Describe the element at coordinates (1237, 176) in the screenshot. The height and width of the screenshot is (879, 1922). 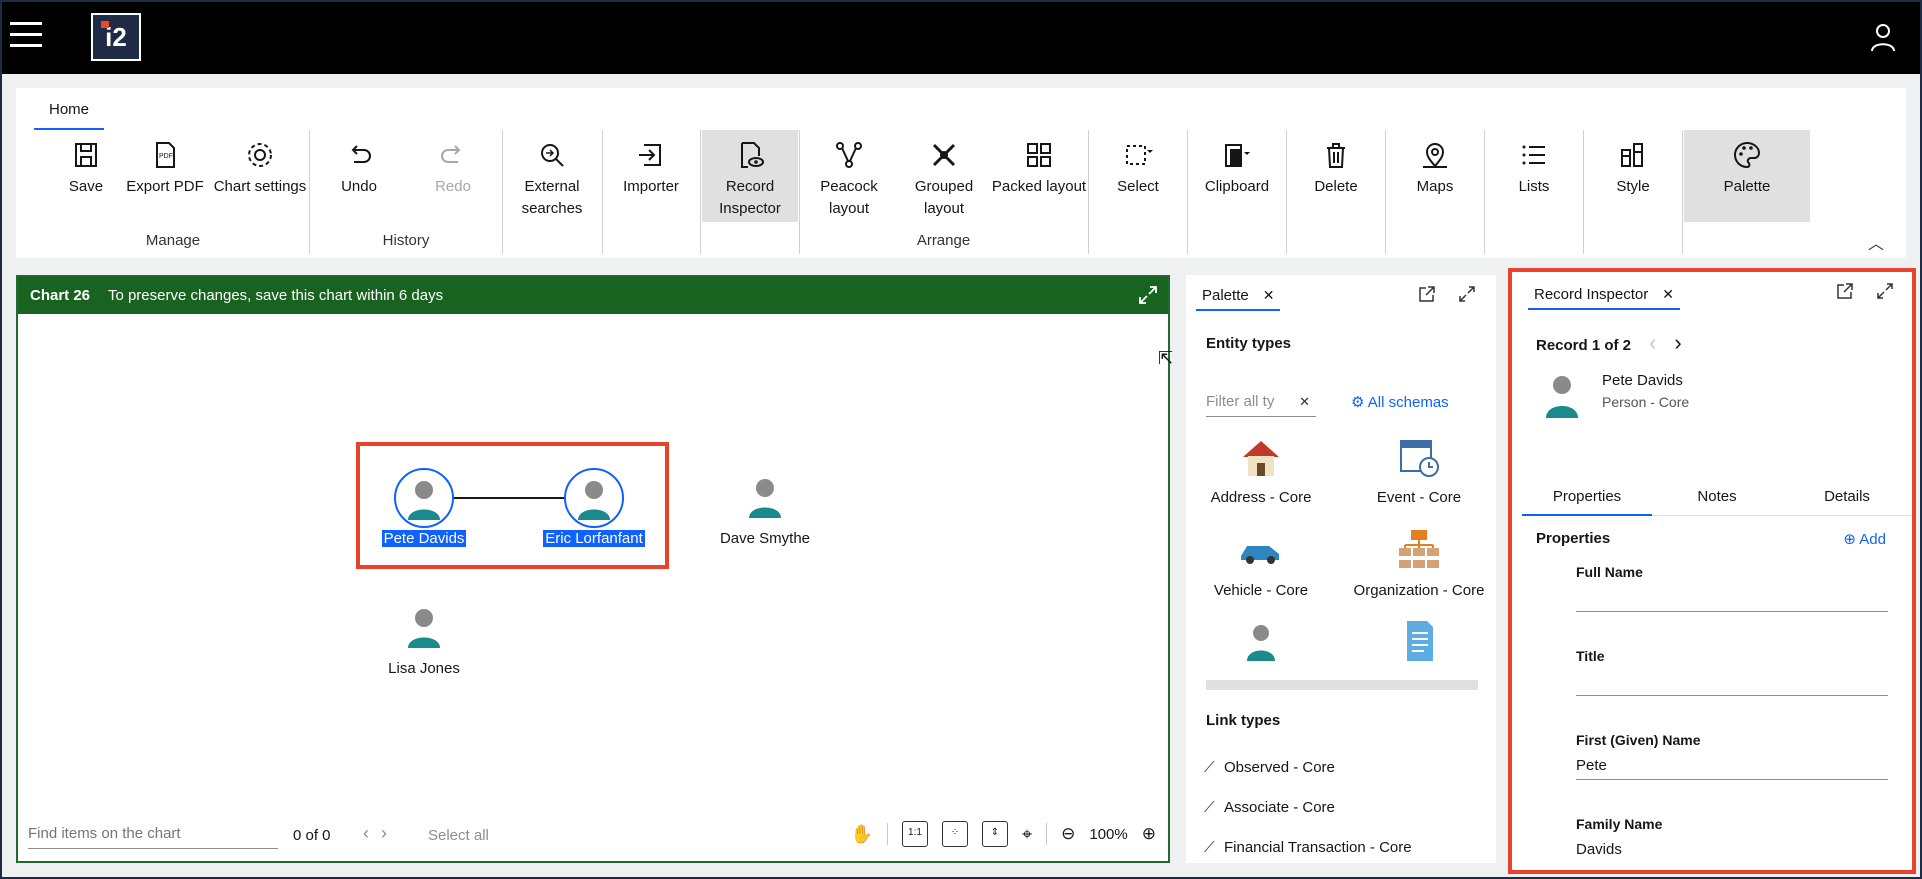
I see `clipboard-button: Clipboard` at that location.